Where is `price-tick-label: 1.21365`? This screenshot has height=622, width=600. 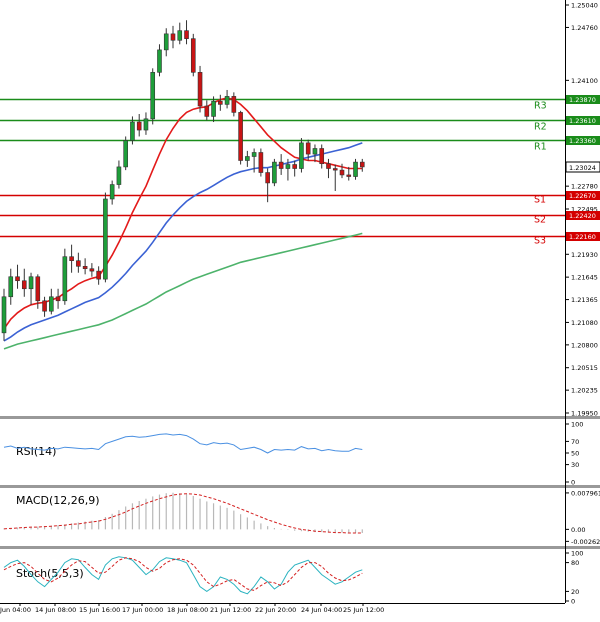
price-tick-label: 1.21365 is located at coordinates (584, 300).